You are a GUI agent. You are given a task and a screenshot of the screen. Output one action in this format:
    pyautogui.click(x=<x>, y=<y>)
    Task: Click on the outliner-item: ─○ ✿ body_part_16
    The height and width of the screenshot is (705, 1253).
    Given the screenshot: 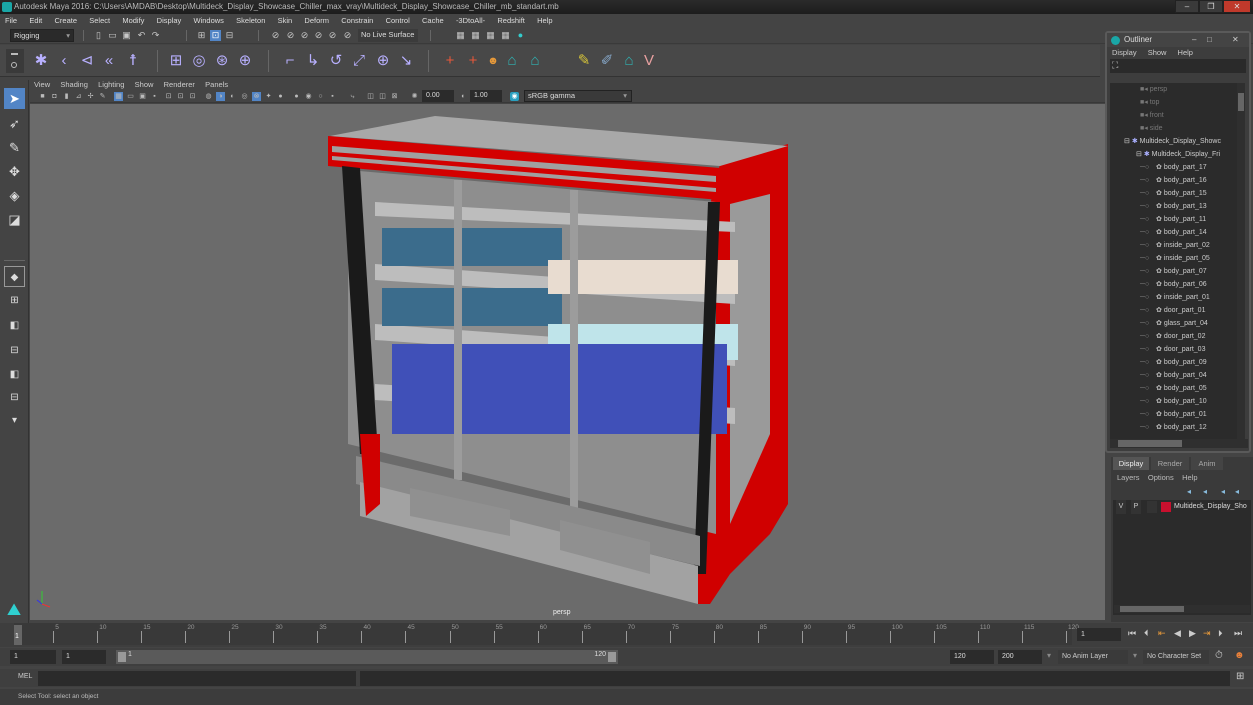 What is the action you would take?
    pyautogui.click(x=1175, y=180)
    